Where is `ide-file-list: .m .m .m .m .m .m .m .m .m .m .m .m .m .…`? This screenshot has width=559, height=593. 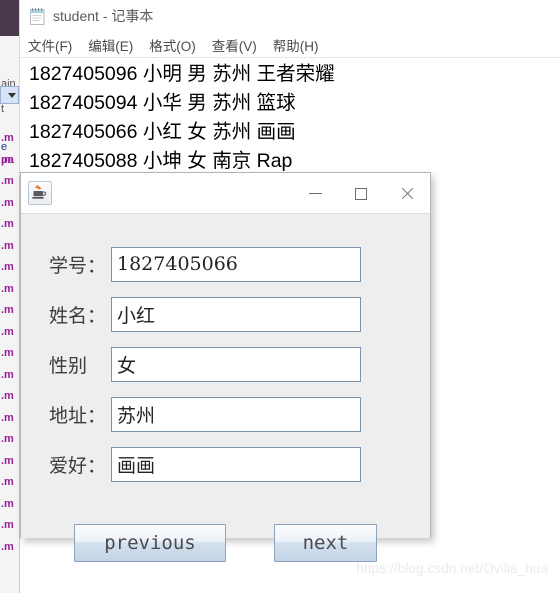
ide-file-list: .m .m .m .m .m .m .m .m .m .m .m .m .m .… is located at coordinates (9, 358).